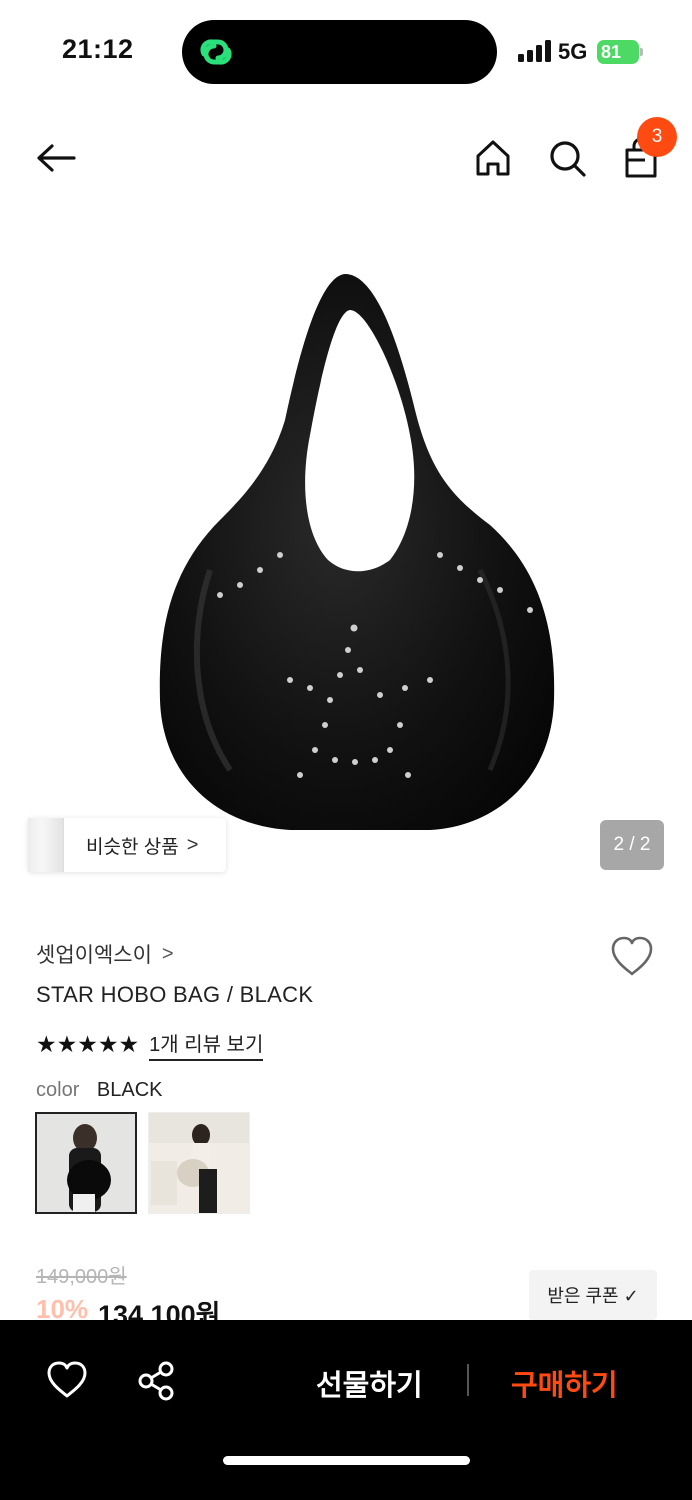 This screenshot has width=692, height=1500. I want to click on buy-button: 구매하기, so click(564, 1383).